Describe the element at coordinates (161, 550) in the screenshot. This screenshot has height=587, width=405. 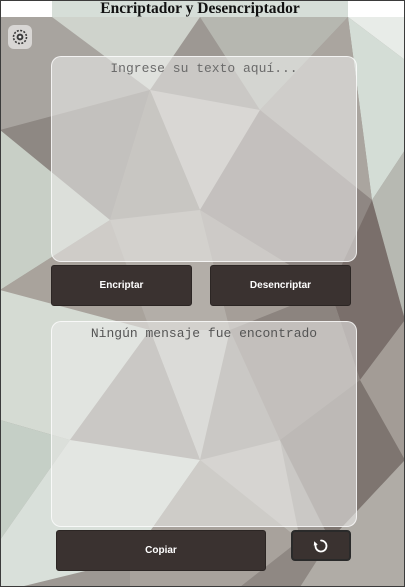
I see `copy-button: Copiar` at that location.